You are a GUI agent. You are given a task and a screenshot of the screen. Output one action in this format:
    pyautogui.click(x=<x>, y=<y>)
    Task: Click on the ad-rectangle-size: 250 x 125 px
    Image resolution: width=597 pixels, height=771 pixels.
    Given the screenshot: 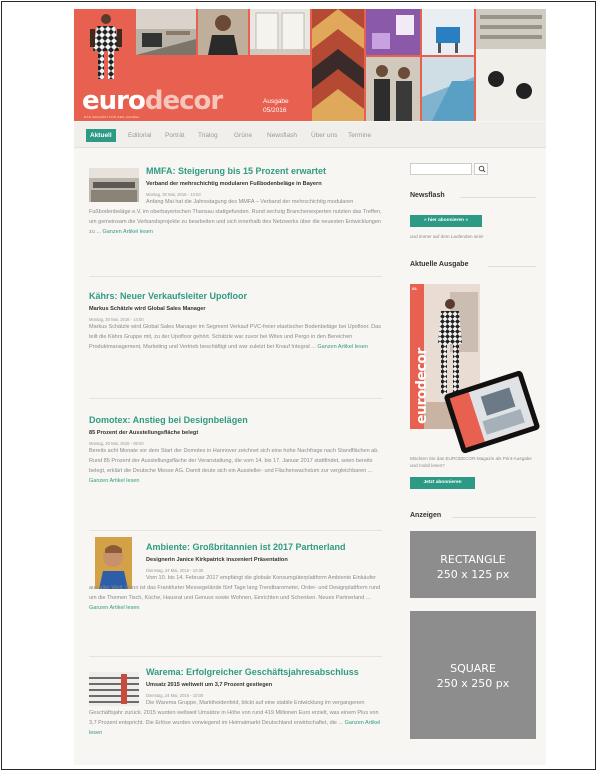 What is the action you would take?
    pyautogui.click(x=473, y=574)
    